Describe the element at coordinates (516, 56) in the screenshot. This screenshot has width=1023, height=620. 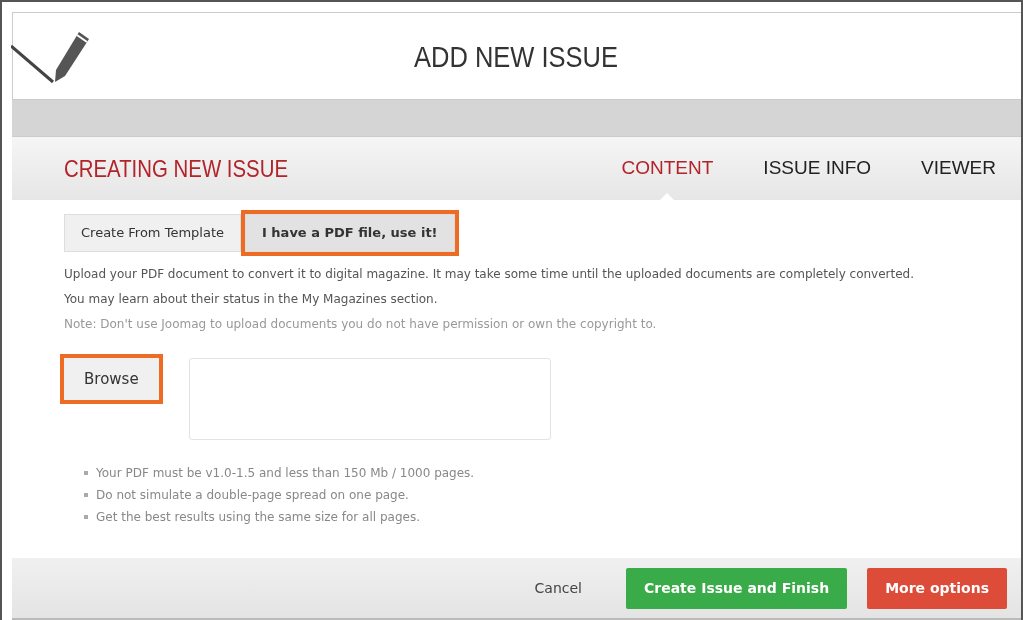
I see `window-title: ADD NEW ISSUE` at that location.